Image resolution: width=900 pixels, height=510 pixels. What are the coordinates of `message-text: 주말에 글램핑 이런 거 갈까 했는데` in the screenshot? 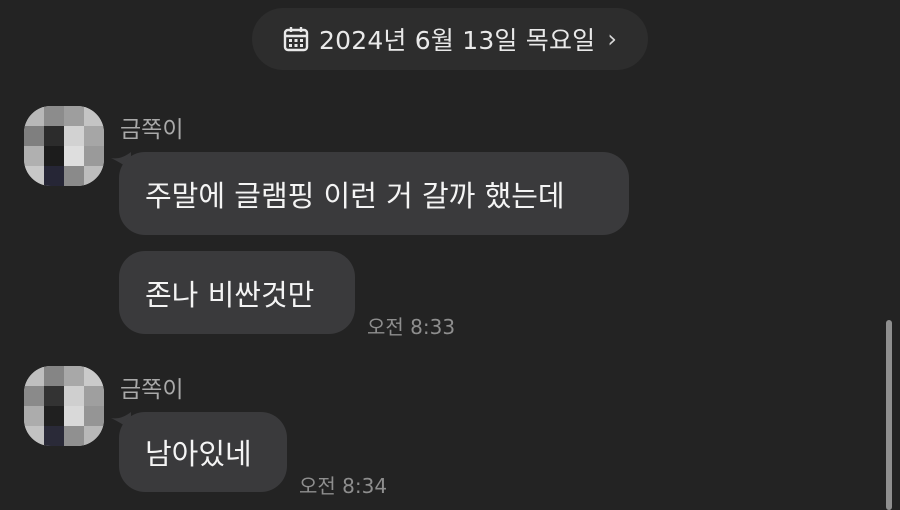 It's located at (355, 195).